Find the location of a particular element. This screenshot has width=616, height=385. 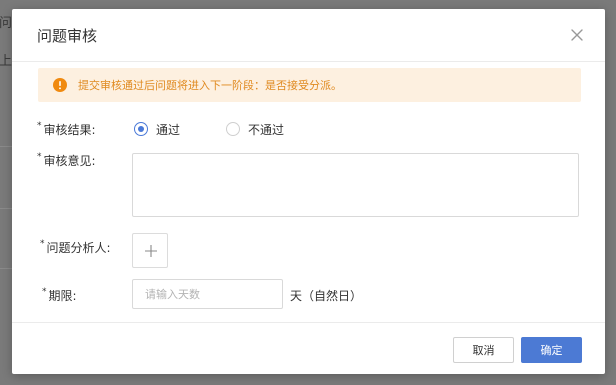

close-icon is located at coordinates (577, 35).